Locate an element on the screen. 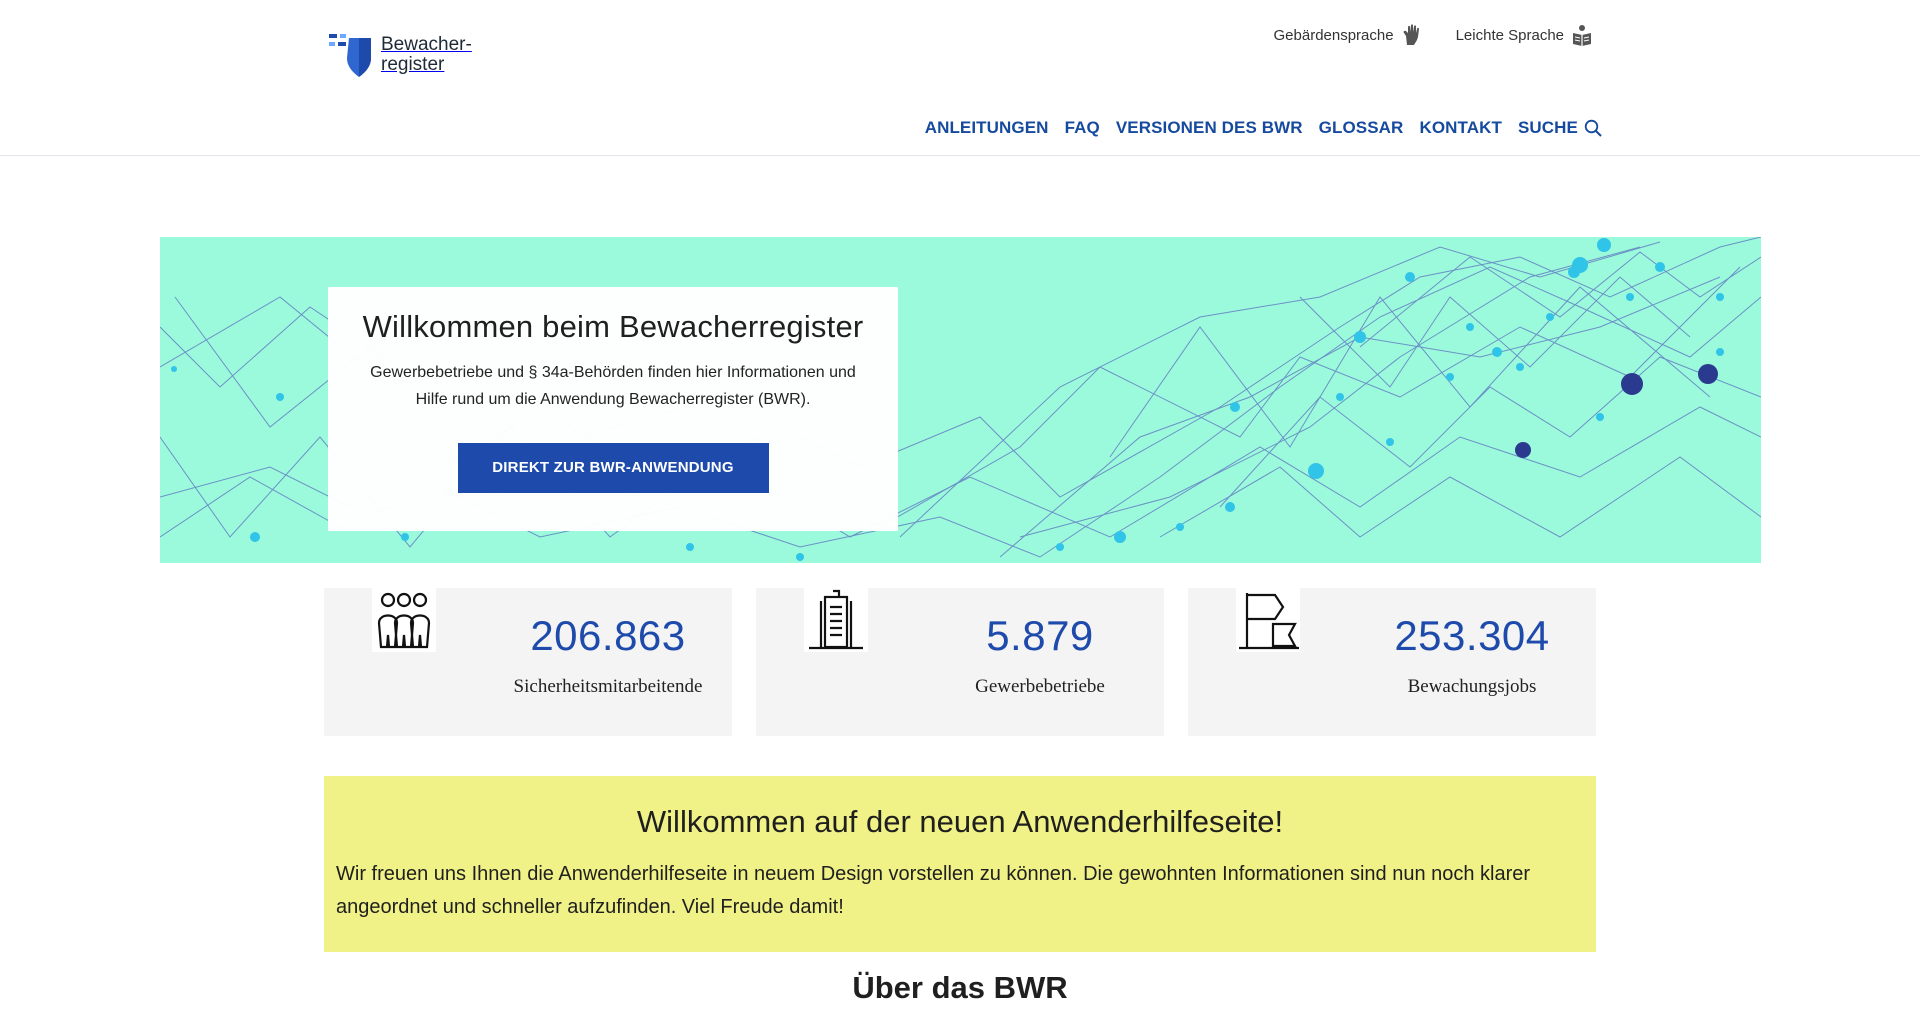  sign-language-link: Gebärdensprache is located at coordinates (1348, 35).